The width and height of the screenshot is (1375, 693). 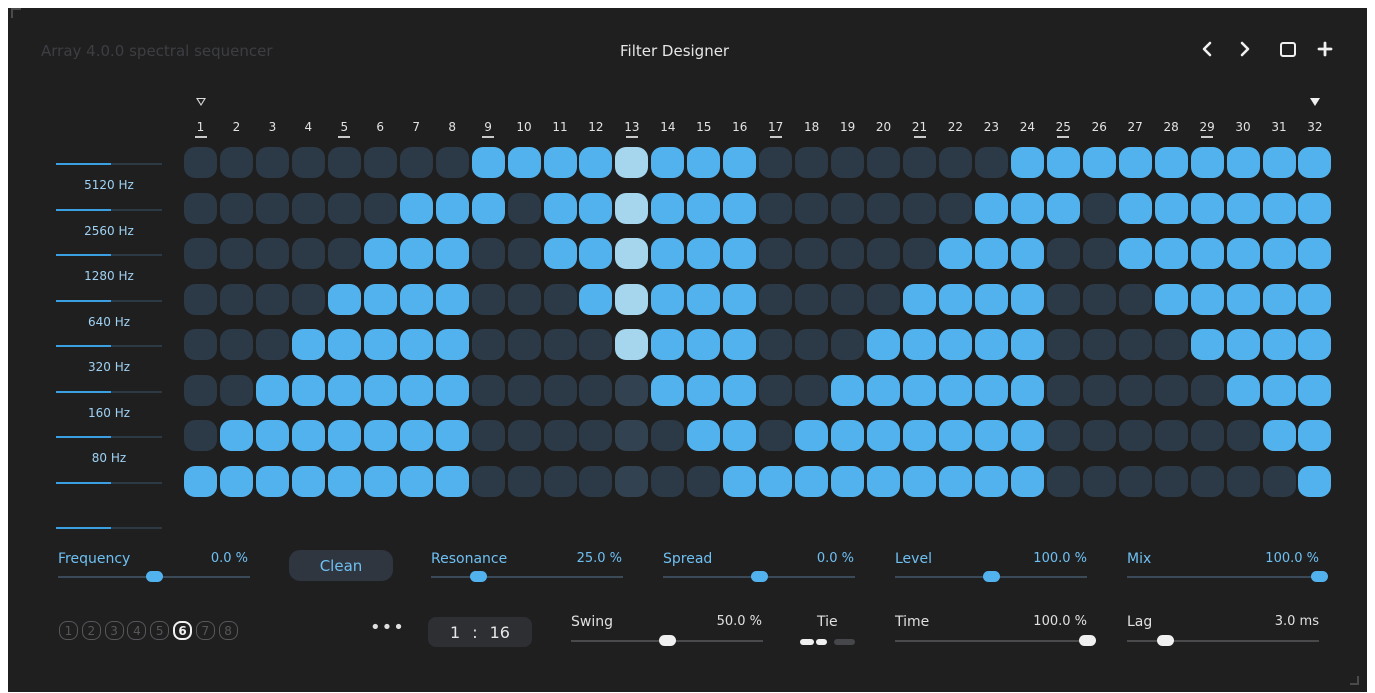 I want to click on step-number: 10, so click(x=524, y=127).